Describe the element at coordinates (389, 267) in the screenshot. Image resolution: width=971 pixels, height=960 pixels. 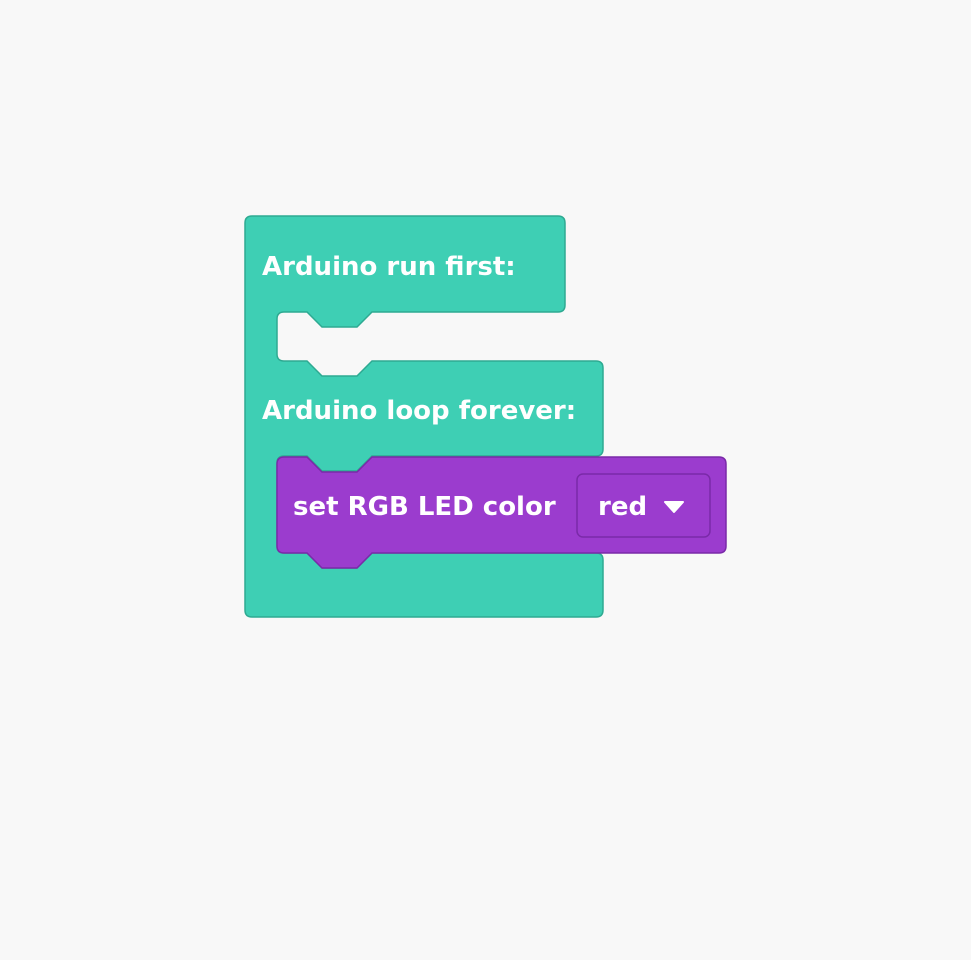
I see `arduino-setup-label: Arduino run first:` at that location.